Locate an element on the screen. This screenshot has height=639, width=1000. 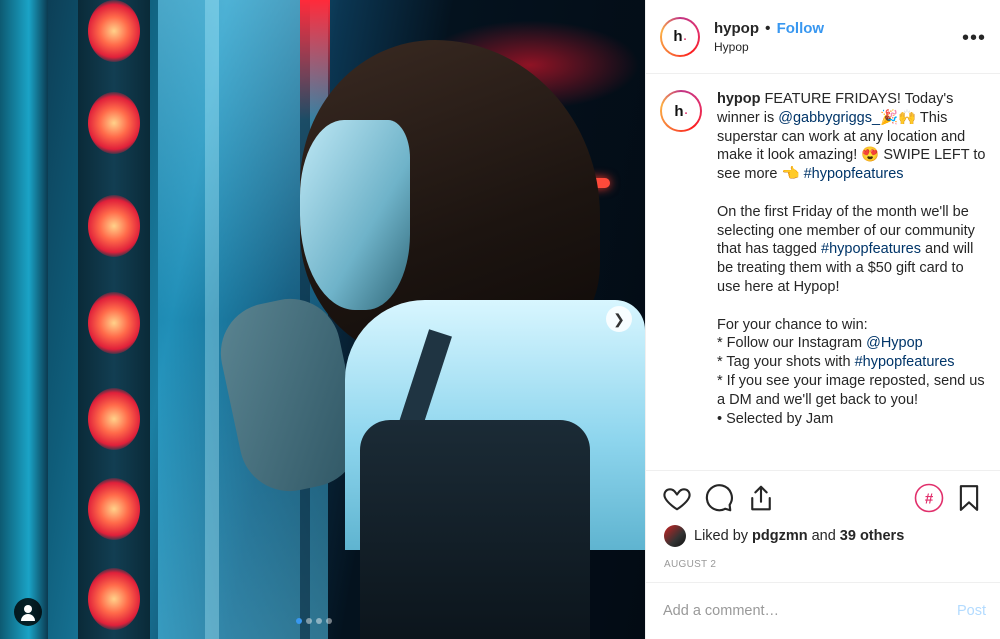
share-icon is located at coordinates (761, 498).